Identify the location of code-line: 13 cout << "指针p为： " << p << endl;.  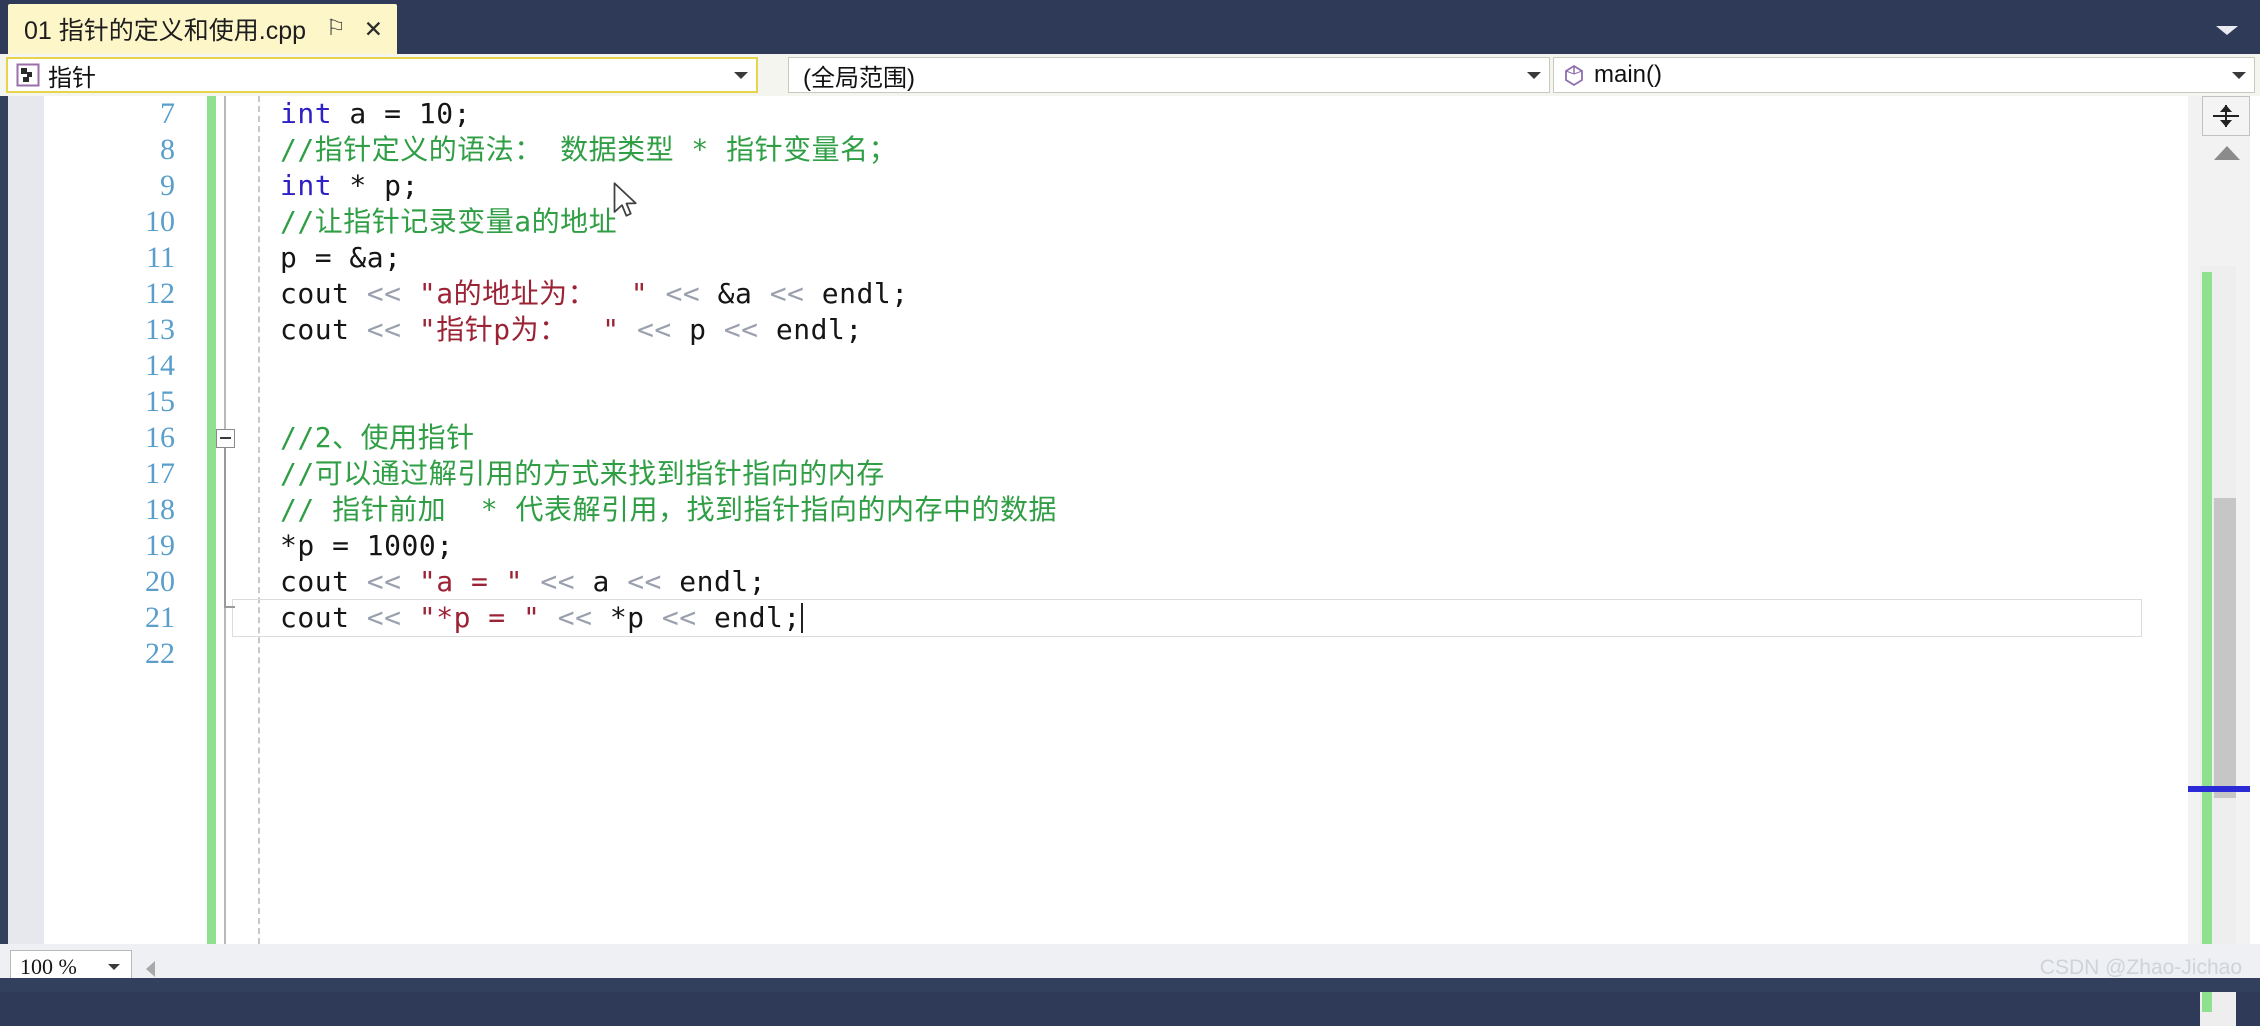
(1130, 330).